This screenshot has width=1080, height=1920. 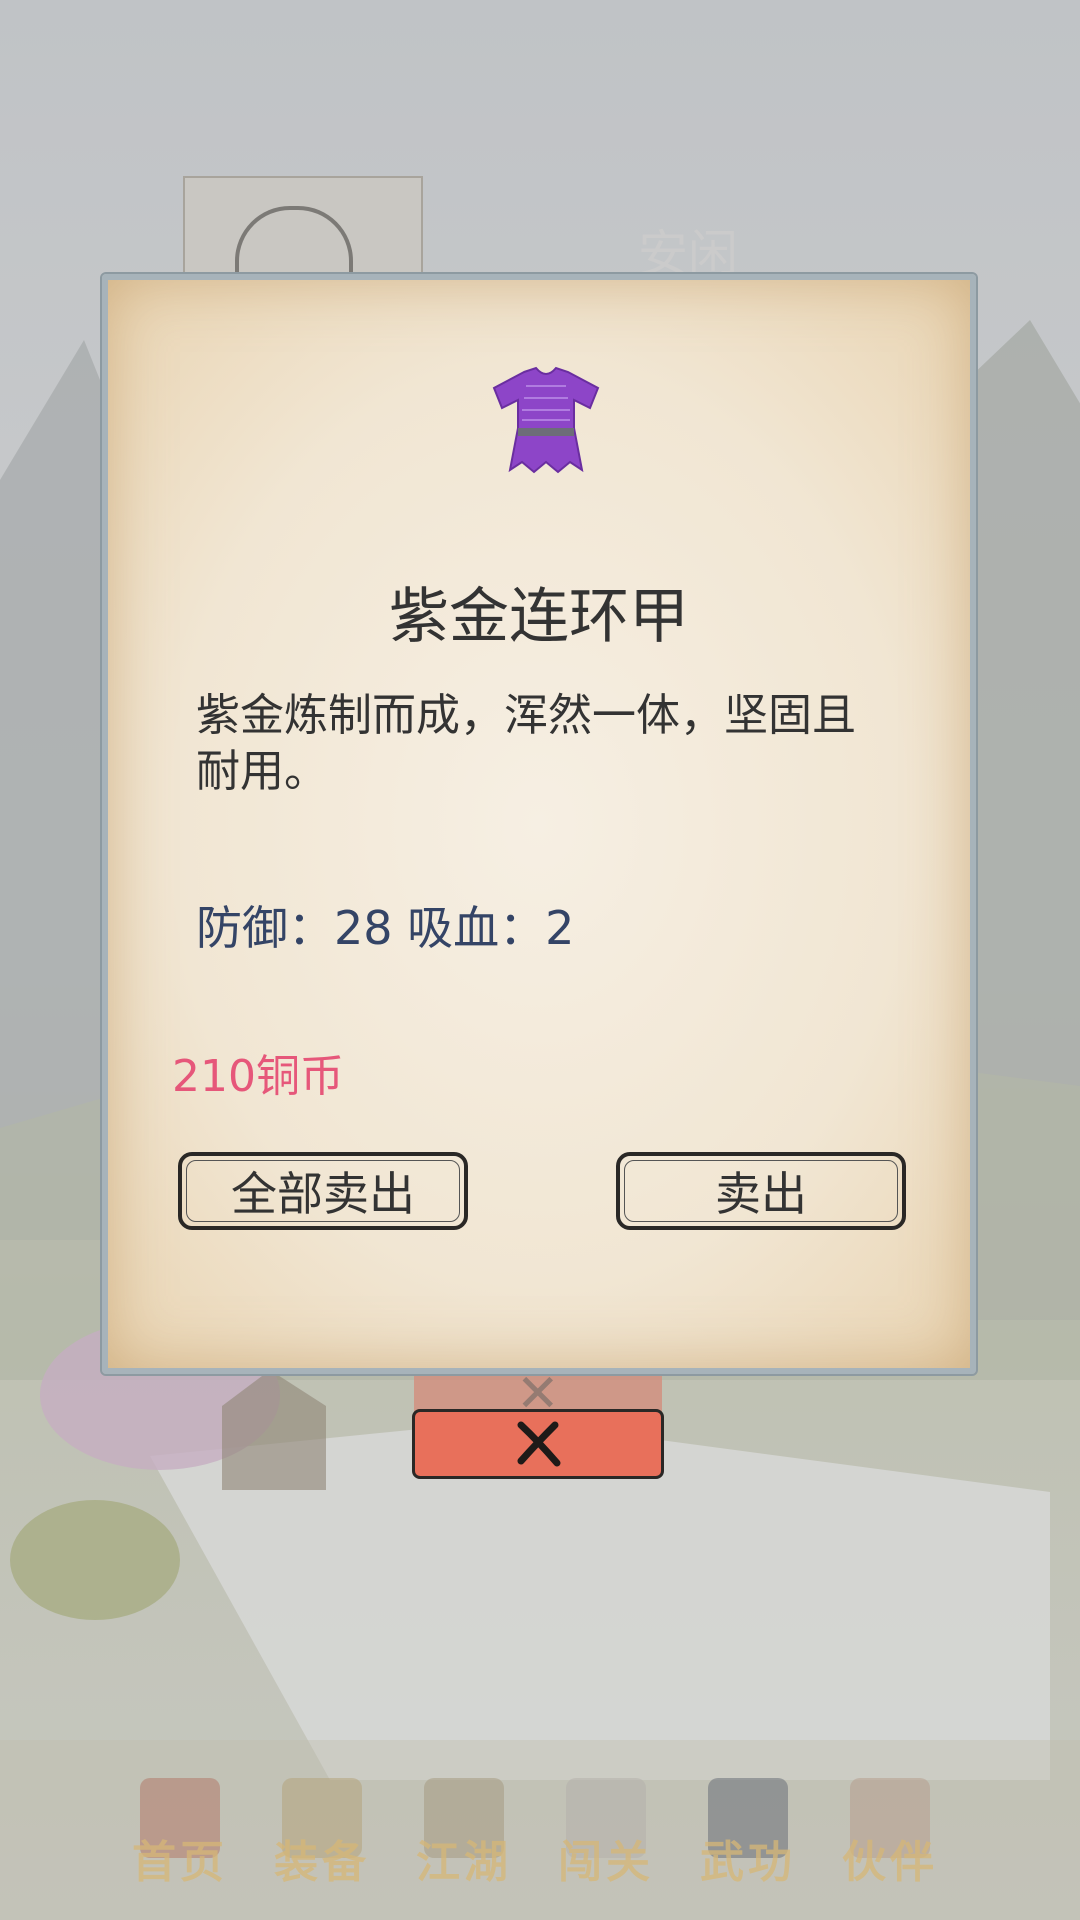 I want to click on nav-label: 武功, so click(x=748, y=1862).